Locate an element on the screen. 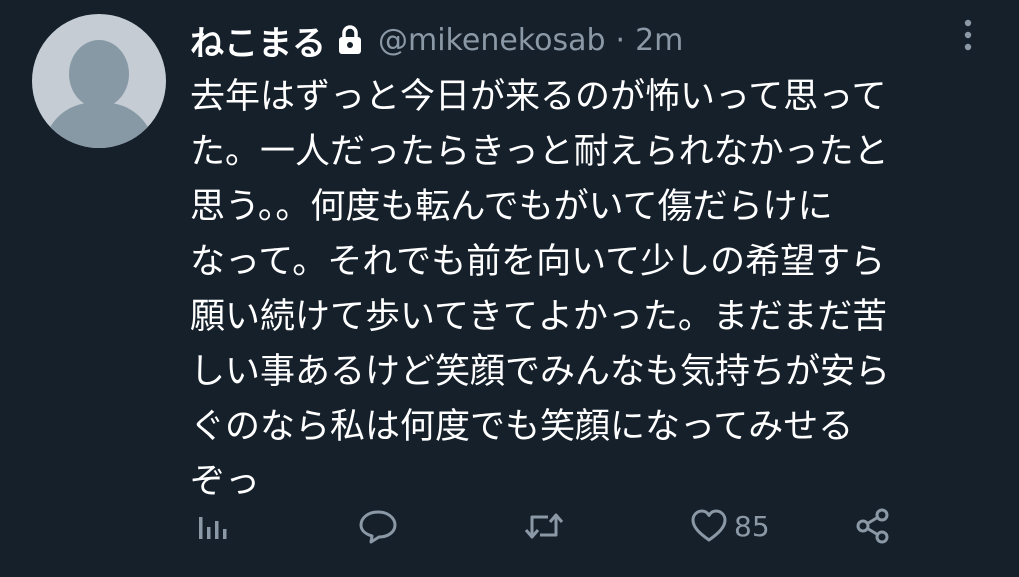 The height and width of the screenshot is (577, 1019). share-button is located at coordinates (873, 526).